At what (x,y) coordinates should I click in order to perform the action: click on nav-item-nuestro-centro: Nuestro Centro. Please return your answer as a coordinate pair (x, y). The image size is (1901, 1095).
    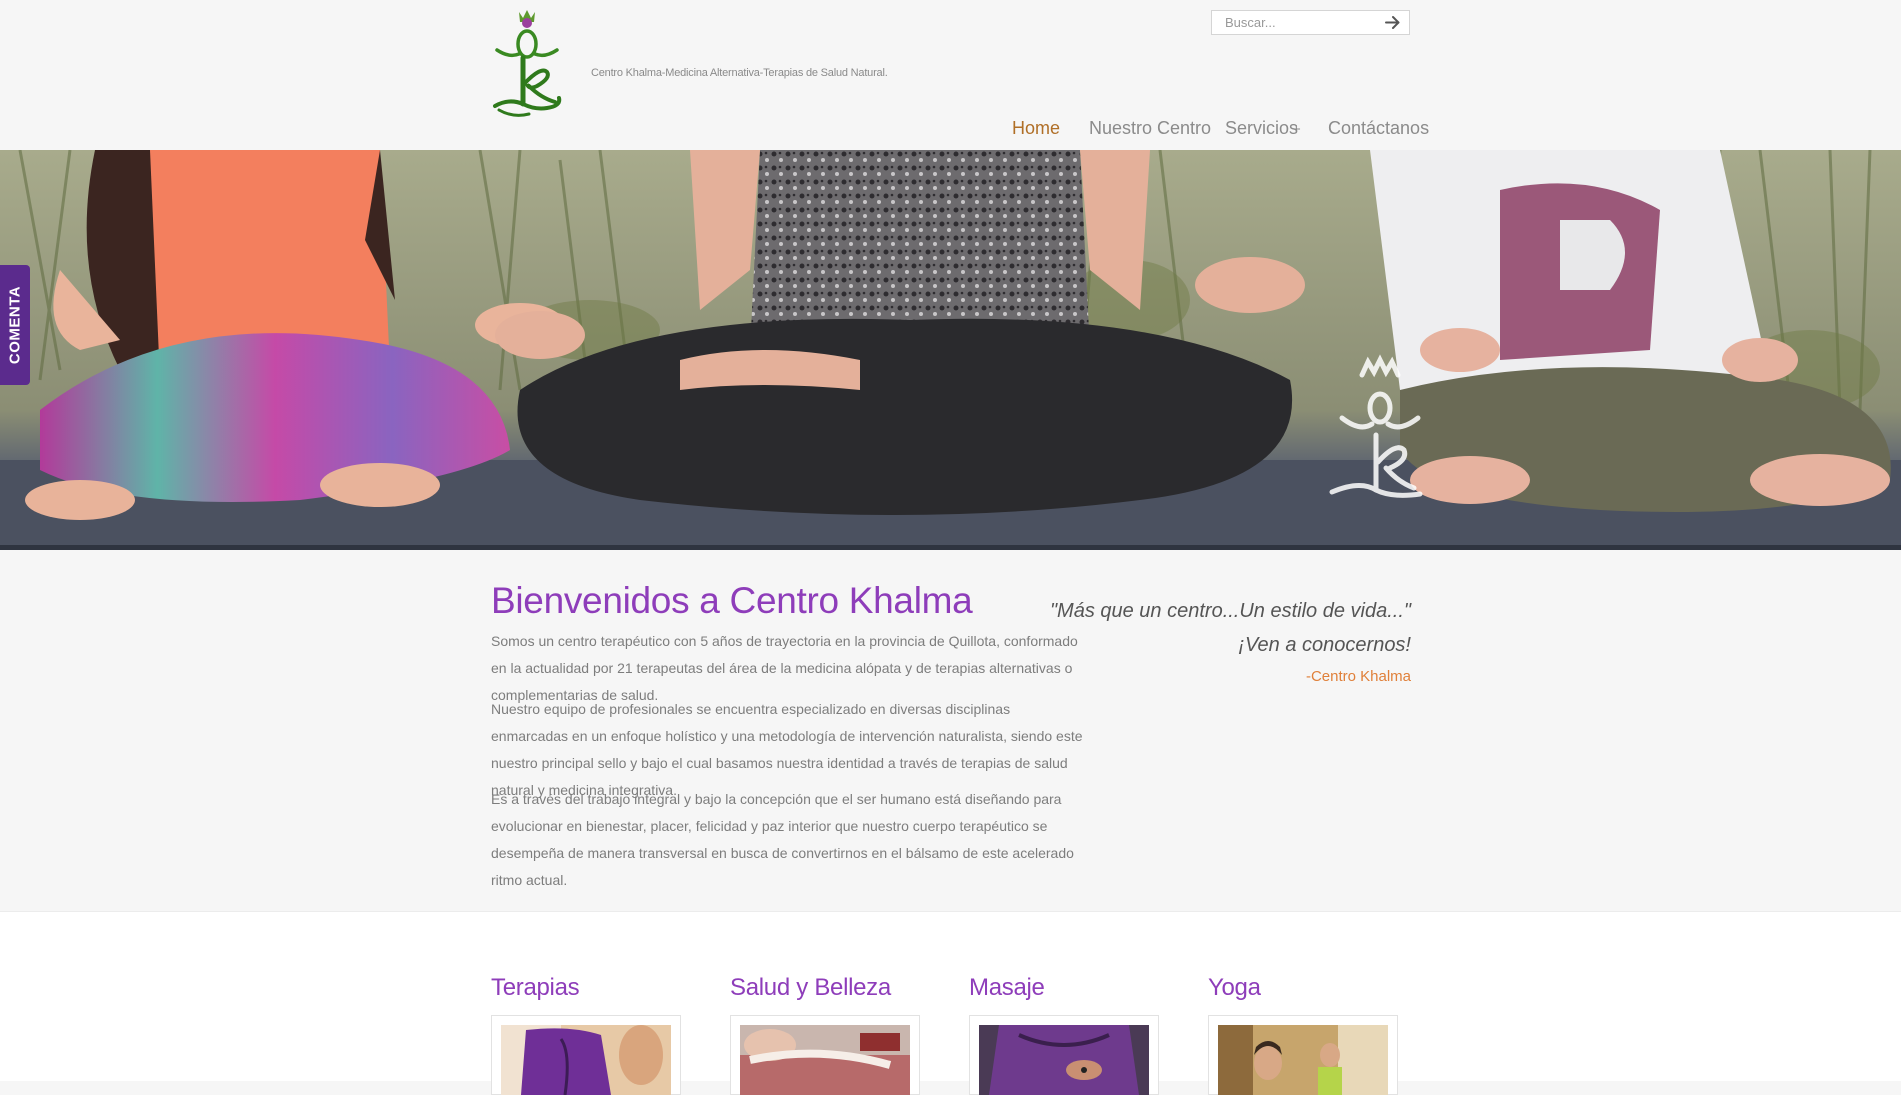
    Looking at the image, I should click on (1150, 128).